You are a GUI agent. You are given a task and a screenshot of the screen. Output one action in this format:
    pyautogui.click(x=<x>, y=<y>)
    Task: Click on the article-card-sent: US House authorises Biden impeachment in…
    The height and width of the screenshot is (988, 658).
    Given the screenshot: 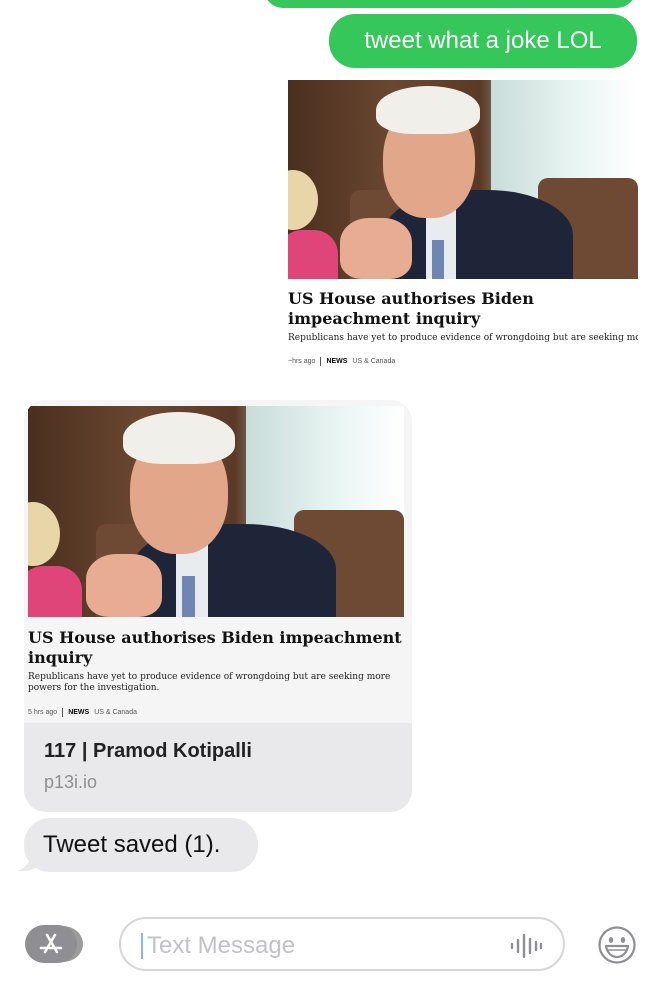 What is the action you would take?
    pyautogui.click(x=463, y=327)
    